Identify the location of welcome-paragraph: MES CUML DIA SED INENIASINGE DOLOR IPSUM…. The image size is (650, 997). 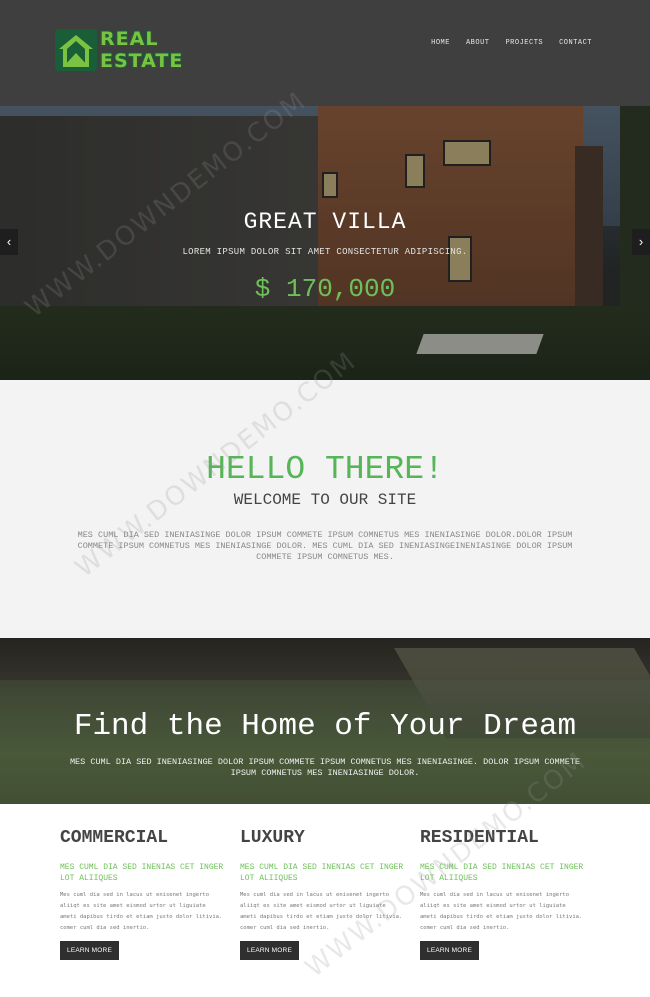
(325, 546).